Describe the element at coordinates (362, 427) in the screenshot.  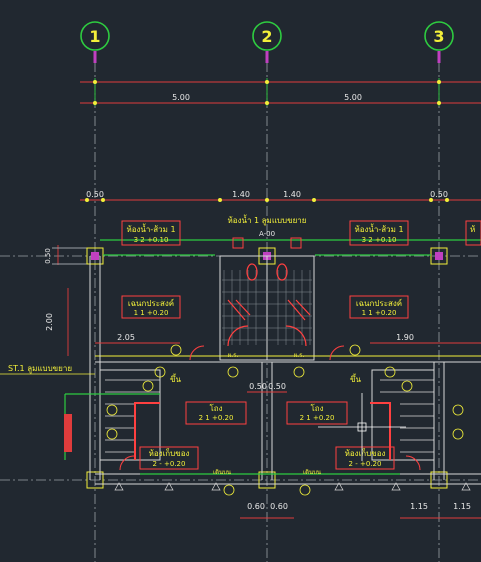
I see `cad-crosshair-cursor` at that location.